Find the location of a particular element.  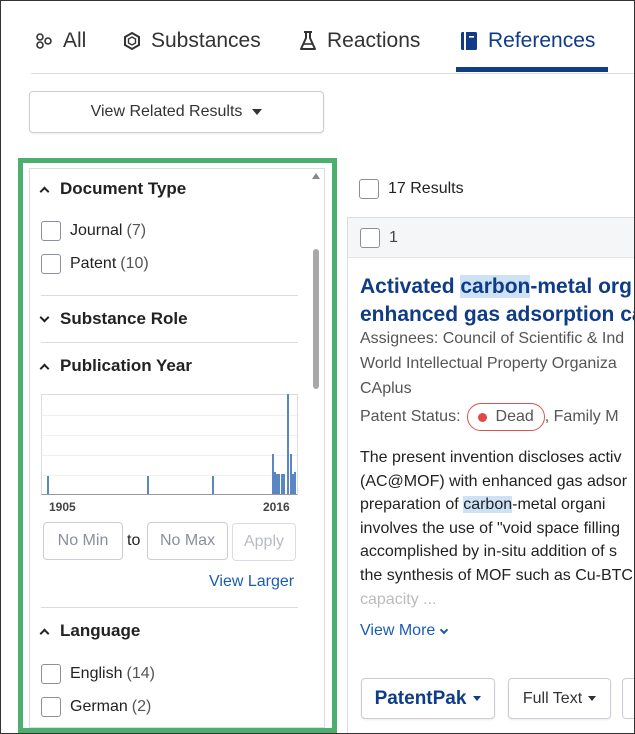

abstract-highlight: carbon is located at coordinates (488, 505).